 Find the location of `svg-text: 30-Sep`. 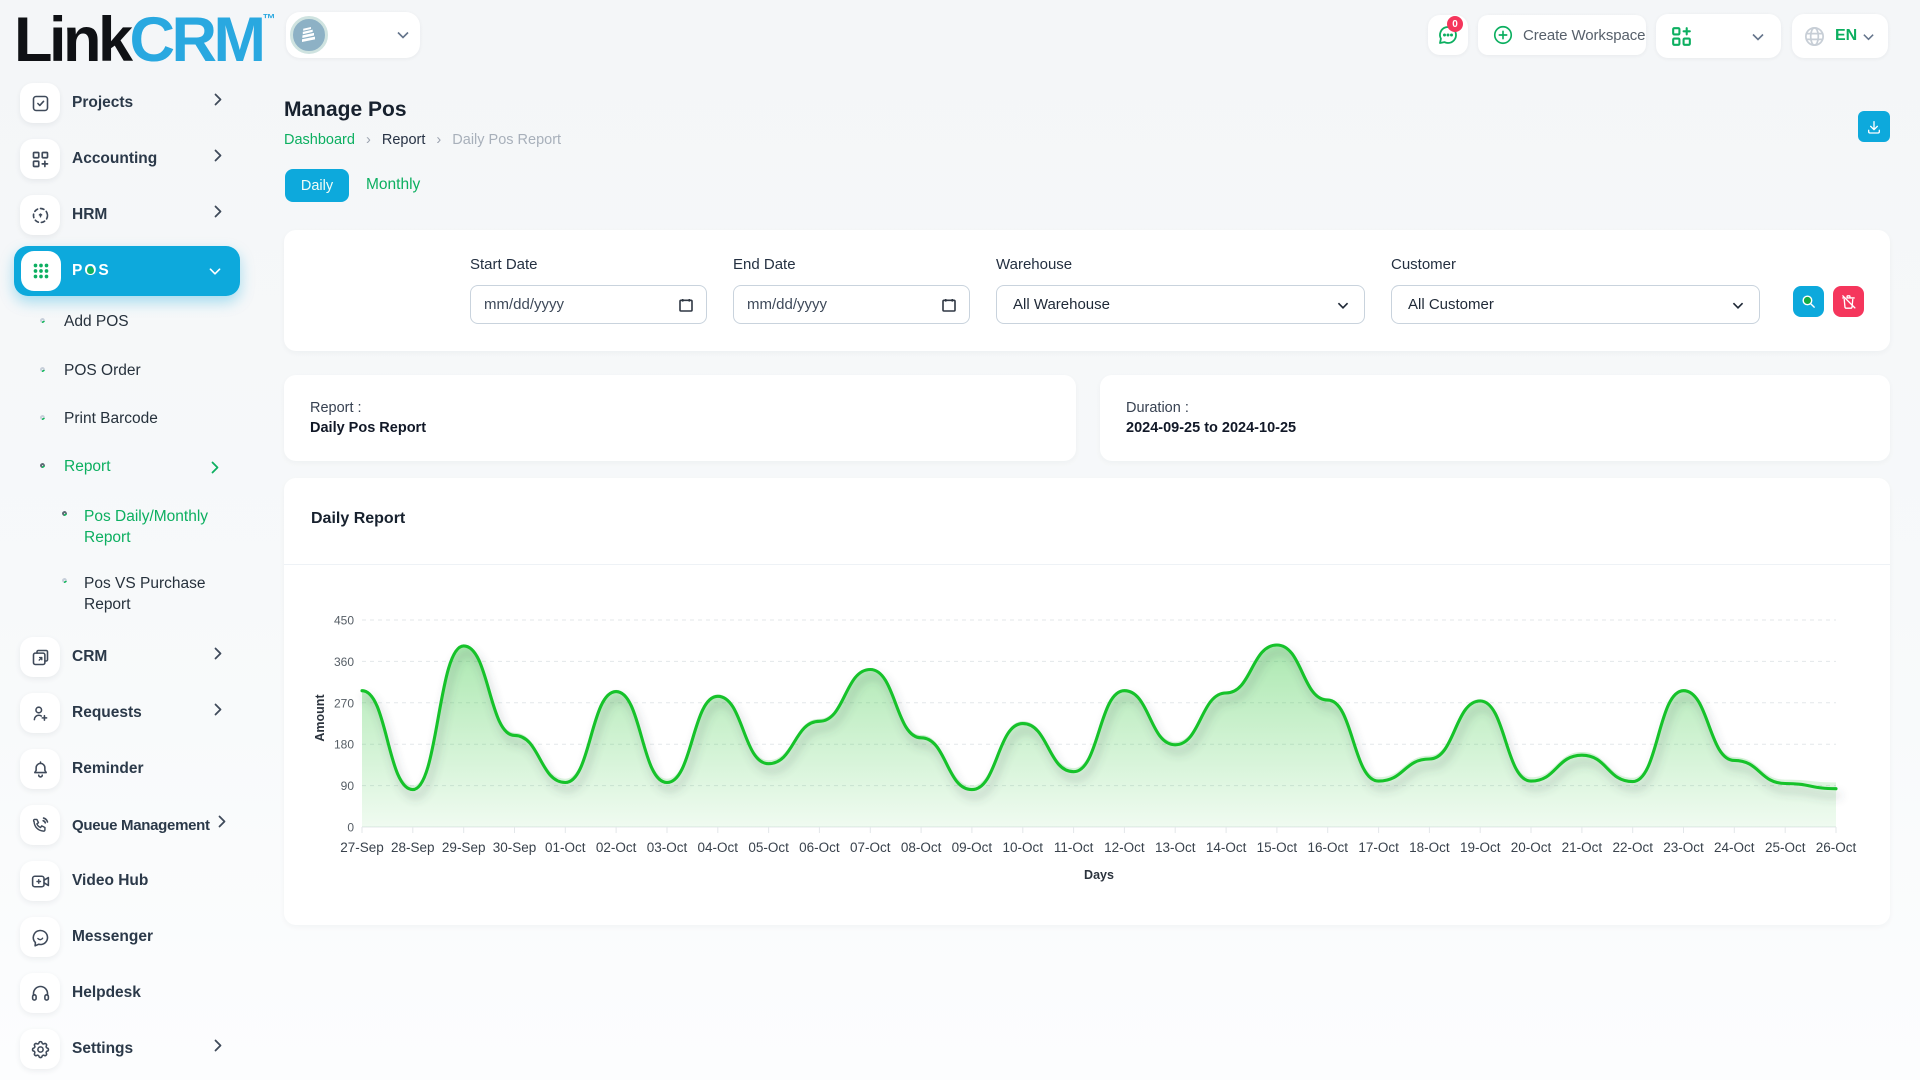

svg-text: 30-Sep is located at coordinates (515, 847).